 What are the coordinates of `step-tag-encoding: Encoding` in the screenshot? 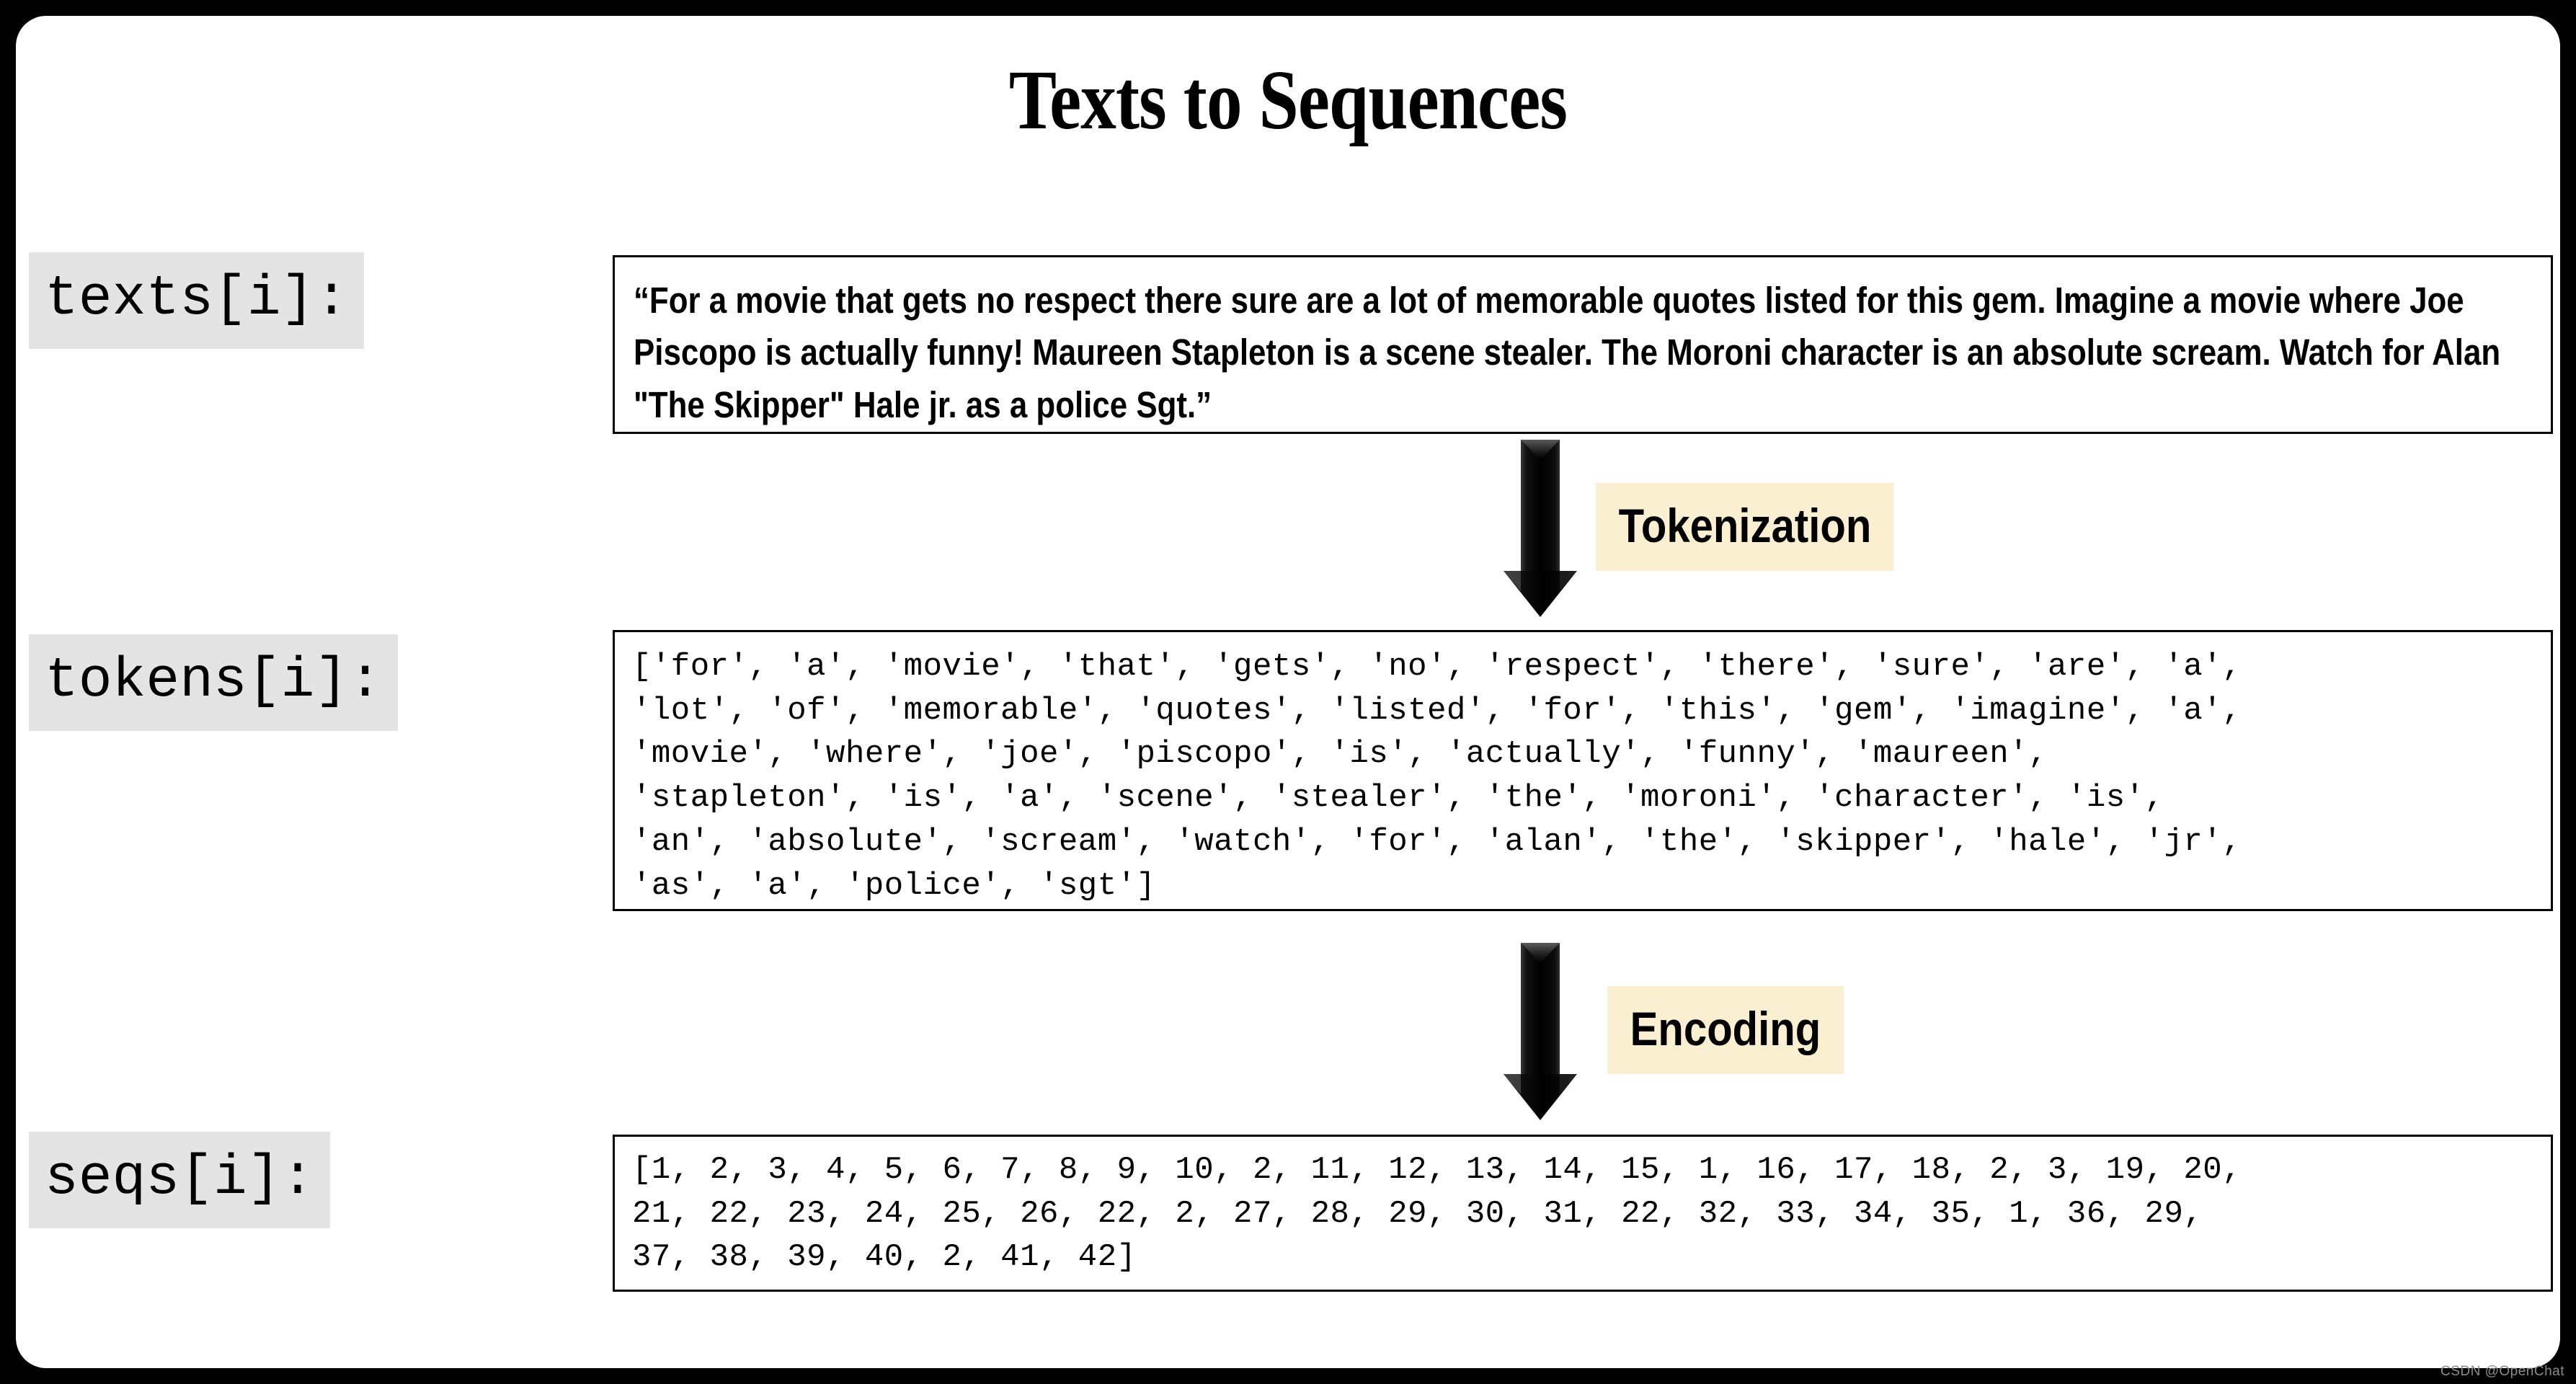 It's located at (1725, 1030).